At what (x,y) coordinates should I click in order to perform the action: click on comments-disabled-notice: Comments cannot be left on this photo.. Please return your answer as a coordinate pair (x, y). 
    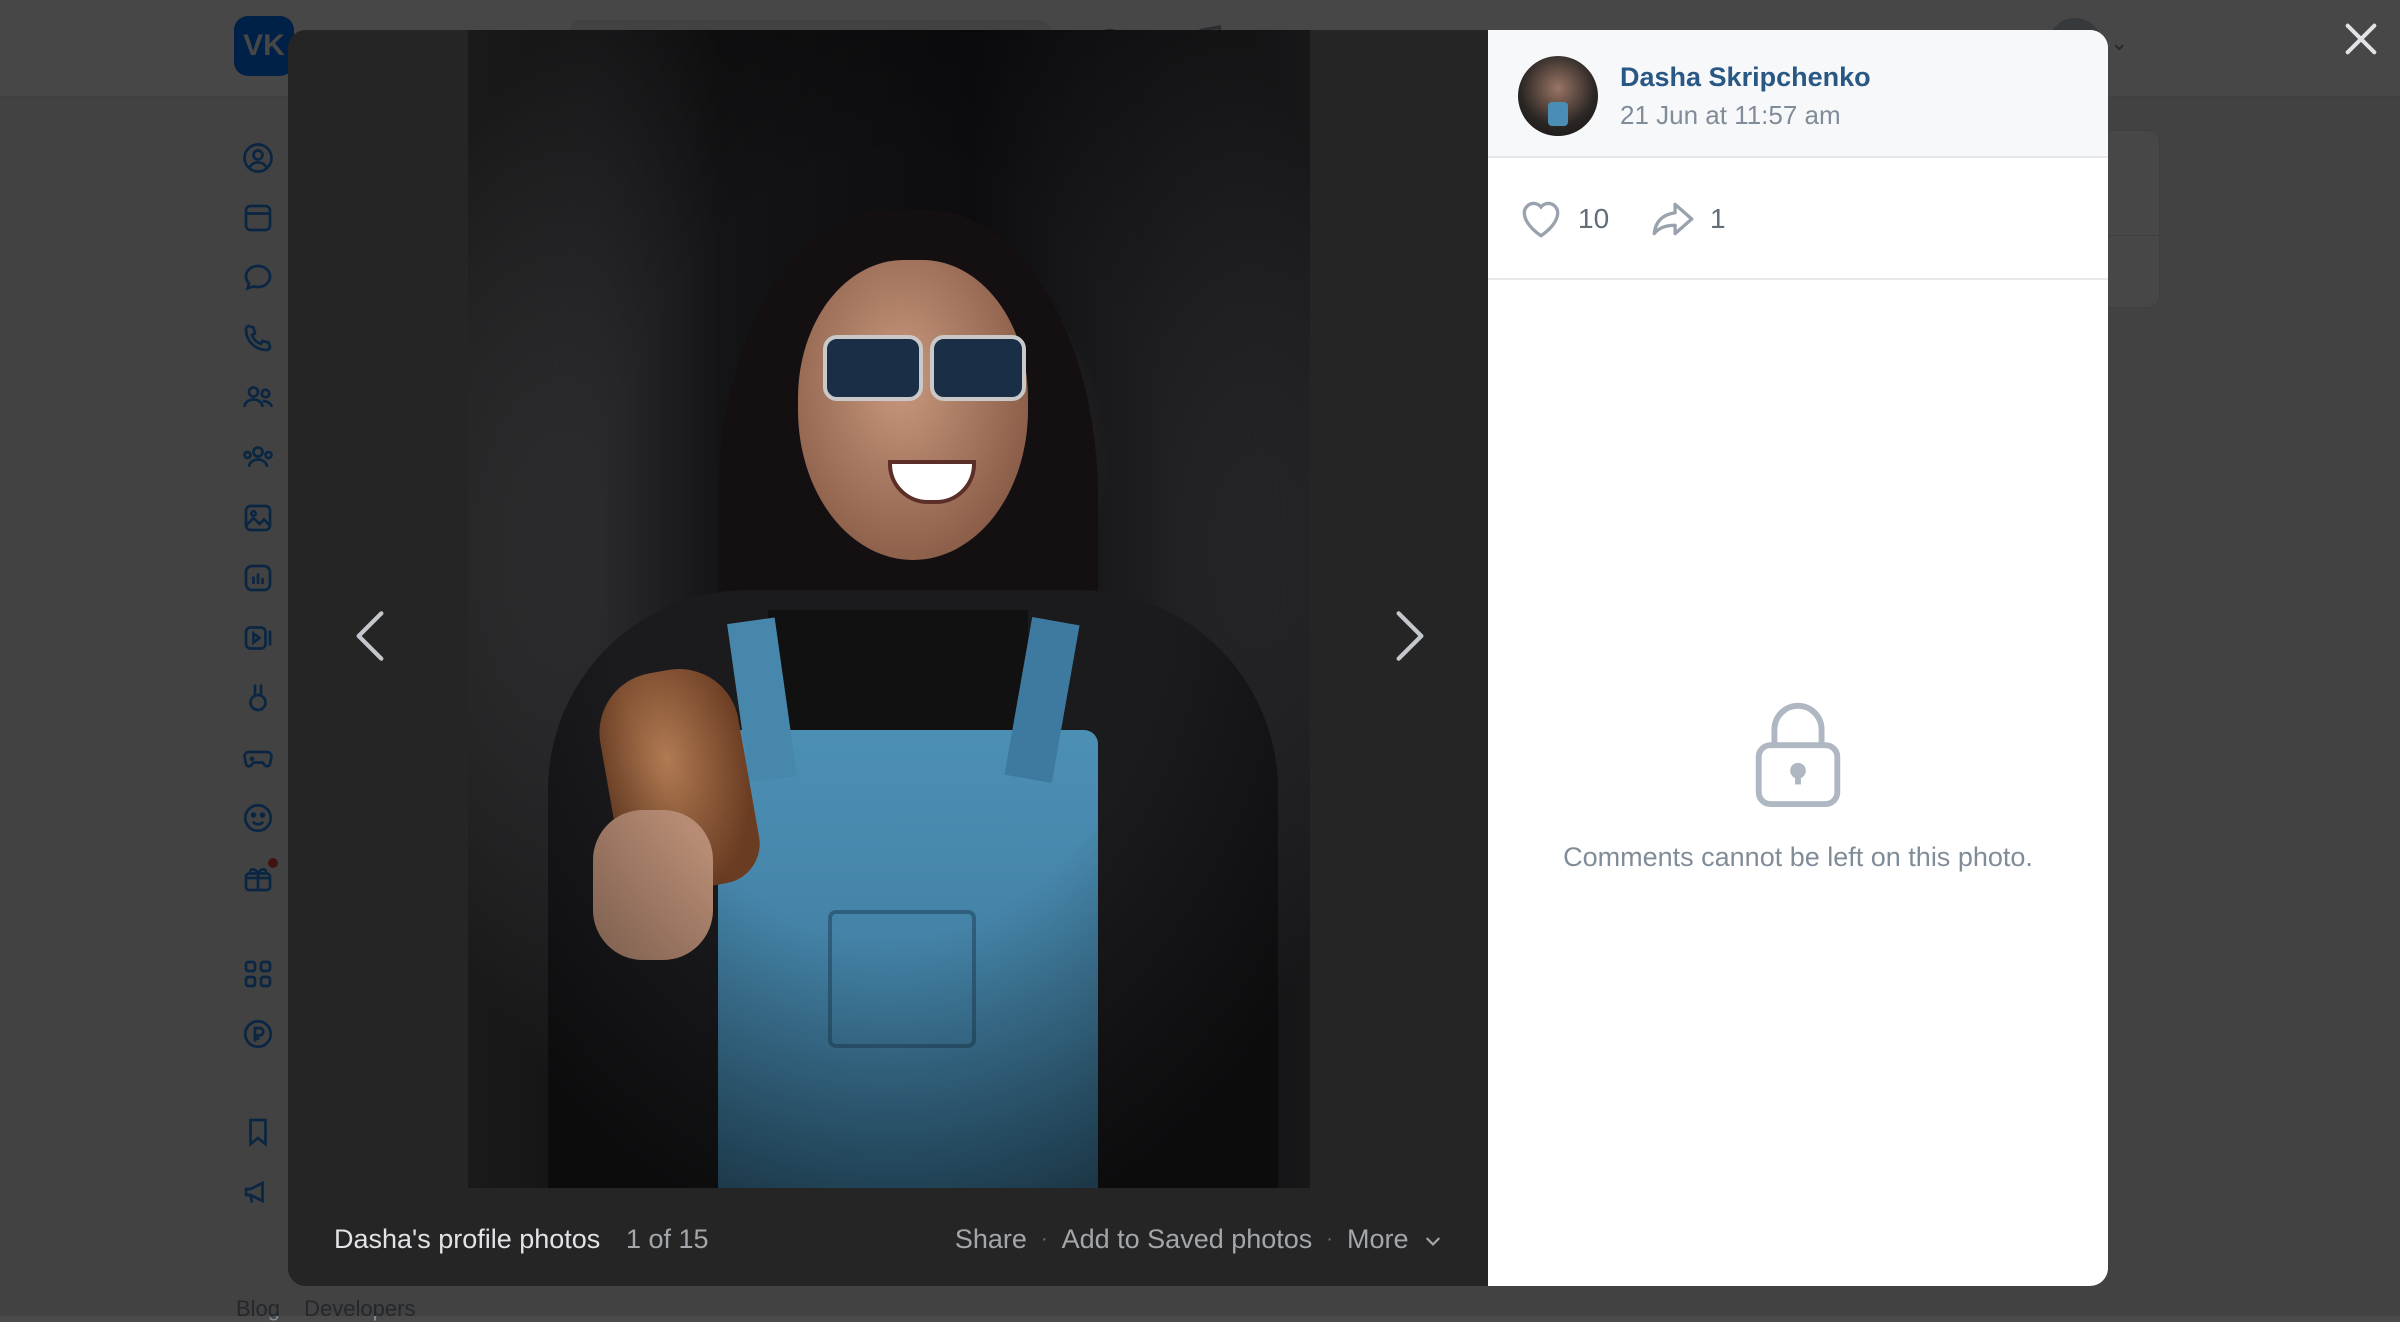
    Looking at the image, I should click on (1798, 857).